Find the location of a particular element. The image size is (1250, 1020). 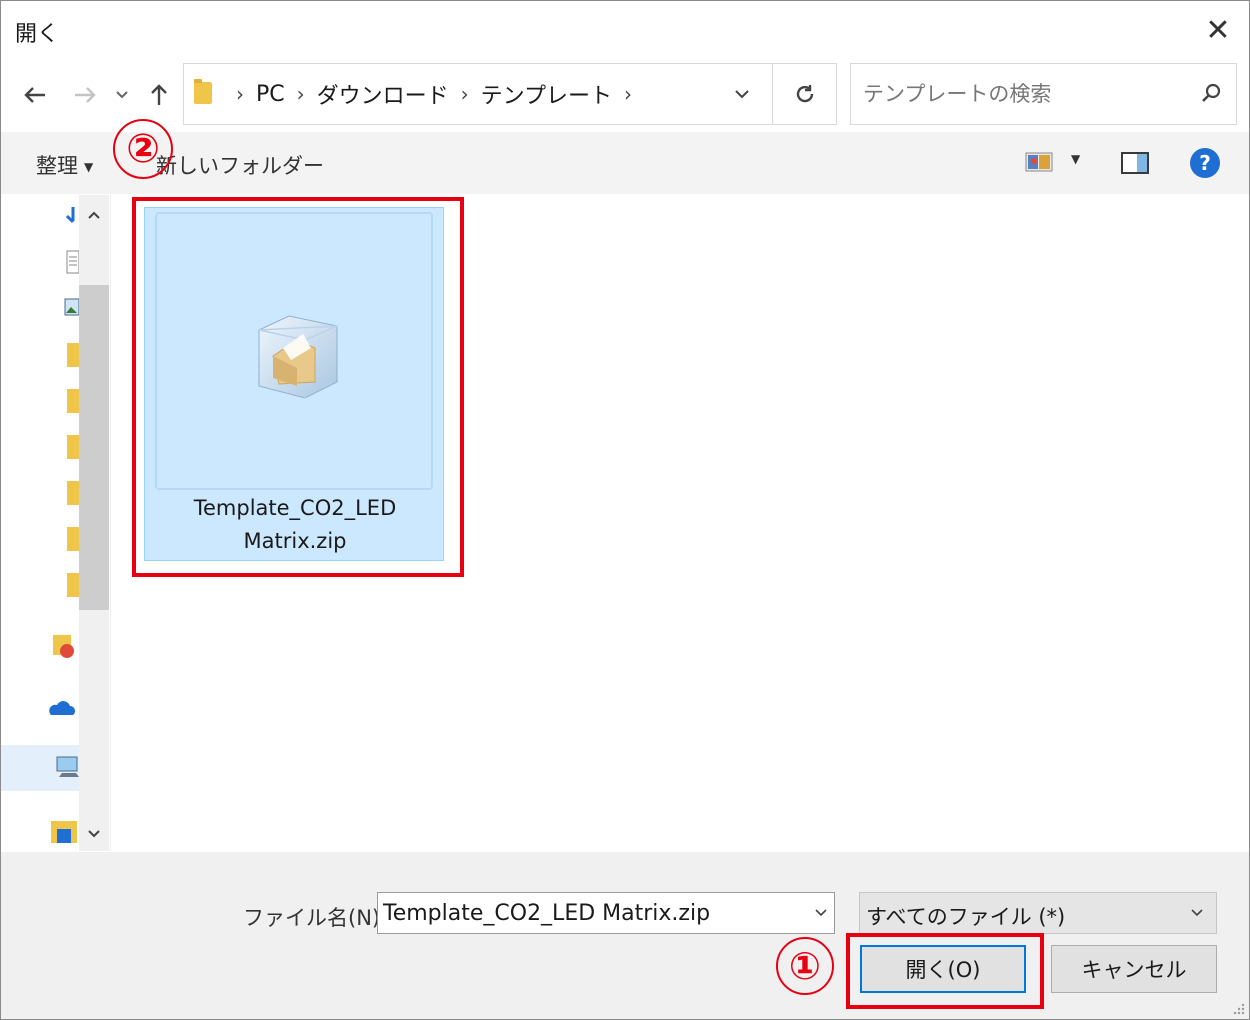

pictures-icon is located at coordinates (66, 308).